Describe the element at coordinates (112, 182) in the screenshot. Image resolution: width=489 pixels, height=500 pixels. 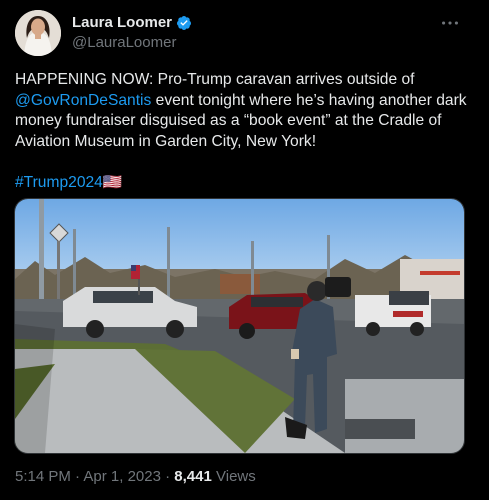
I see `flag-emoji: 🇺🇸` at that location.